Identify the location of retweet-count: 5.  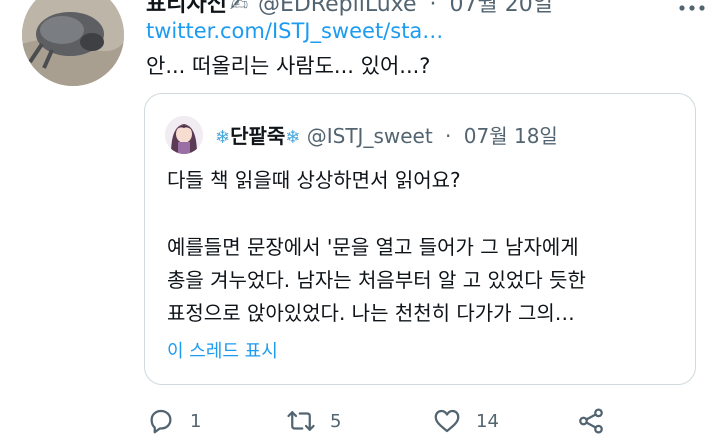
(336, 421).